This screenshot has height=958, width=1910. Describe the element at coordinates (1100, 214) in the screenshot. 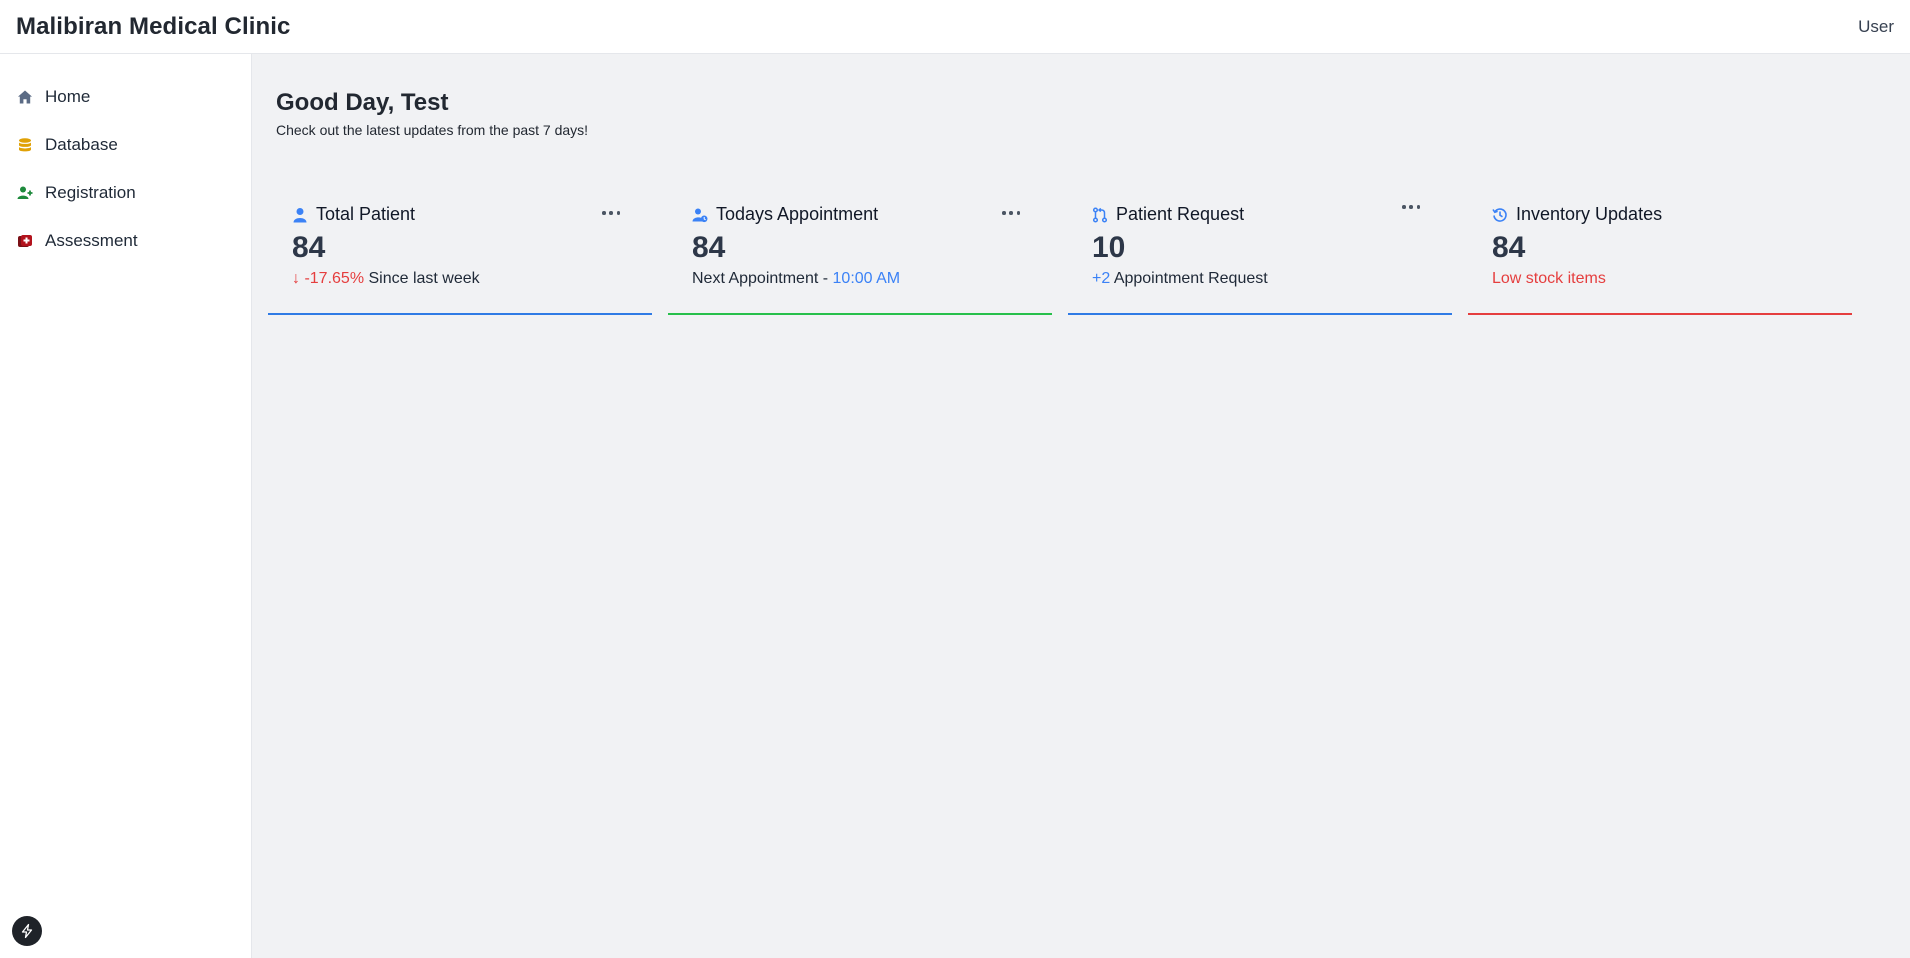

I see `git-pull-request-icon` at that location.